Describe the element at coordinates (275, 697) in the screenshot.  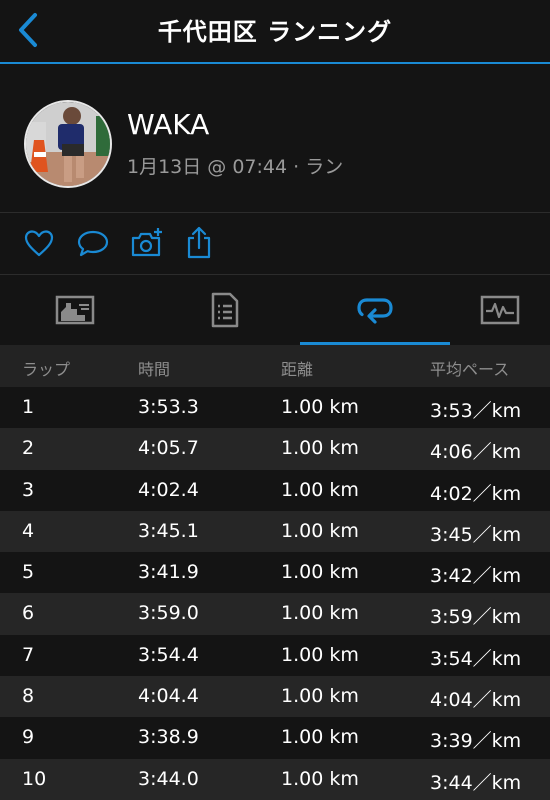
I see `table-row: 8 4:04.4 1.00 km 4:04／km` at that location.